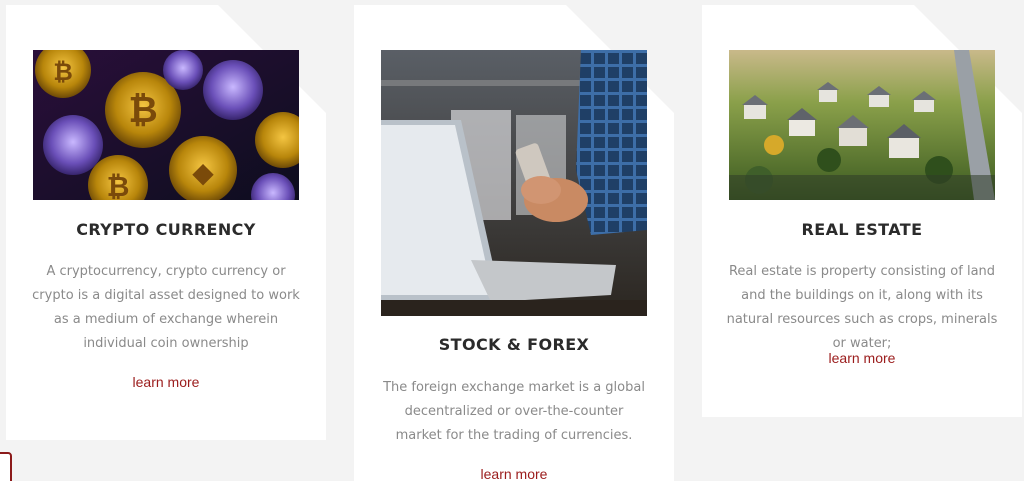  I want to click on houses-aerial-image, so click(862, 125).